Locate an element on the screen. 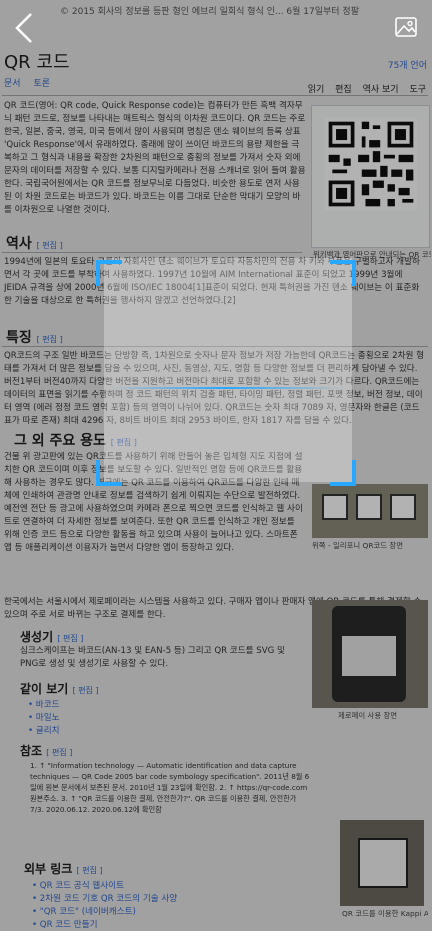  tab-read: 읽기 is located at coordinates (316, 90).